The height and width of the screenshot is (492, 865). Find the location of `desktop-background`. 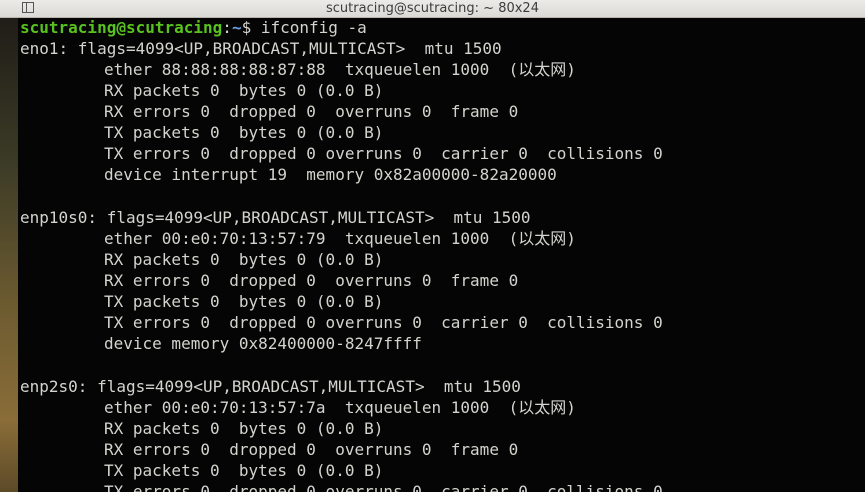

desktop-background is located at coordinates (10, 254).